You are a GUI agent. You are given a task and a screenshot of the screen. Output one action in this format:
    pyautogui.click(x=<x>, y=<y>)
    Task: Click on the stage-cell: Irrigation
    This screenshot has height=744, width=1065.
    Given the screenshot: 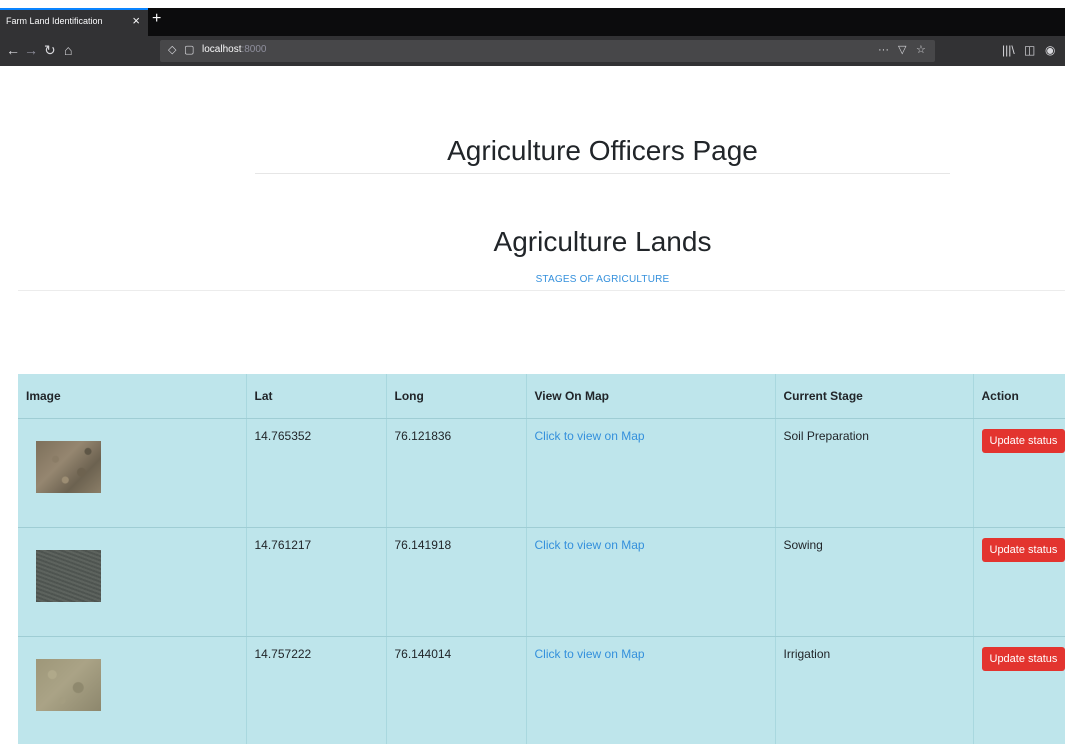 What is the action you would take?
    pyautogui.click(x=873, y=690)
    